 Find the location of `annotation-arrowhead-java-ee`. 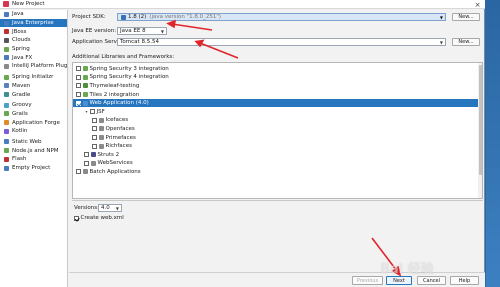

annotation-arrowhead-java-ee is located at coordinates (171, 24).